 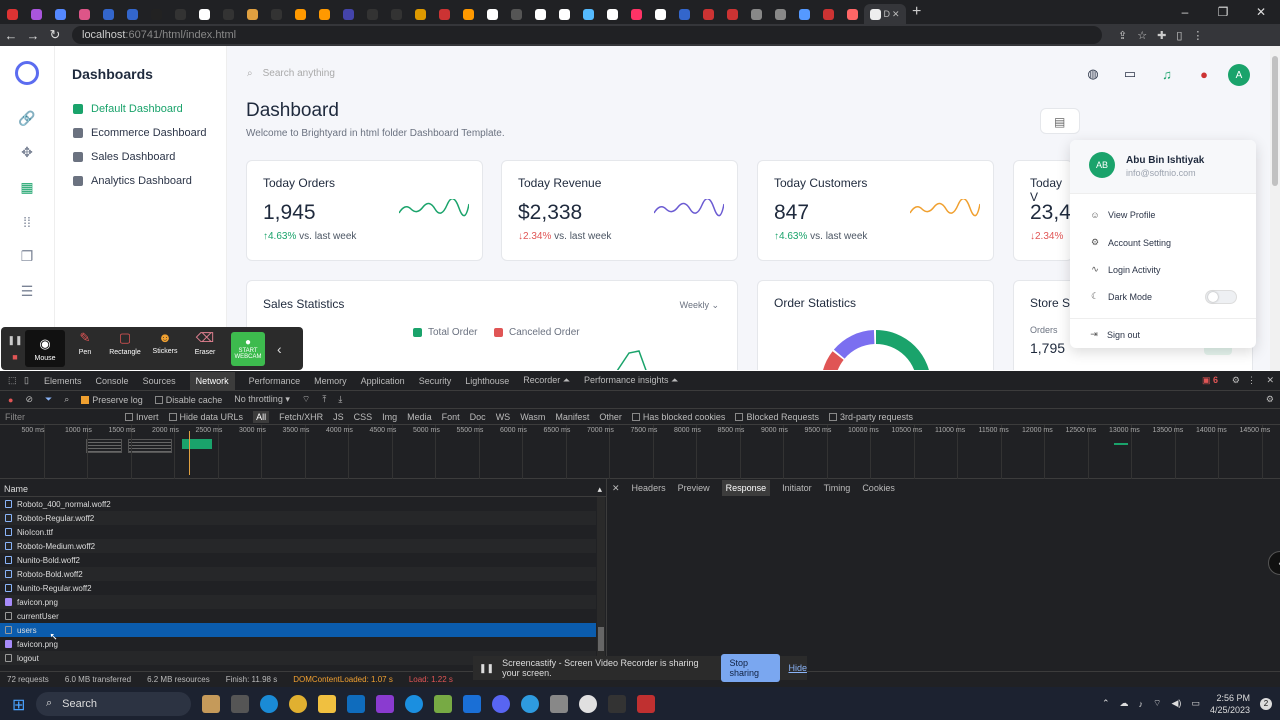 I want to click on preserve-log-checkbox: Preserve log, so click(x=112, y=400).